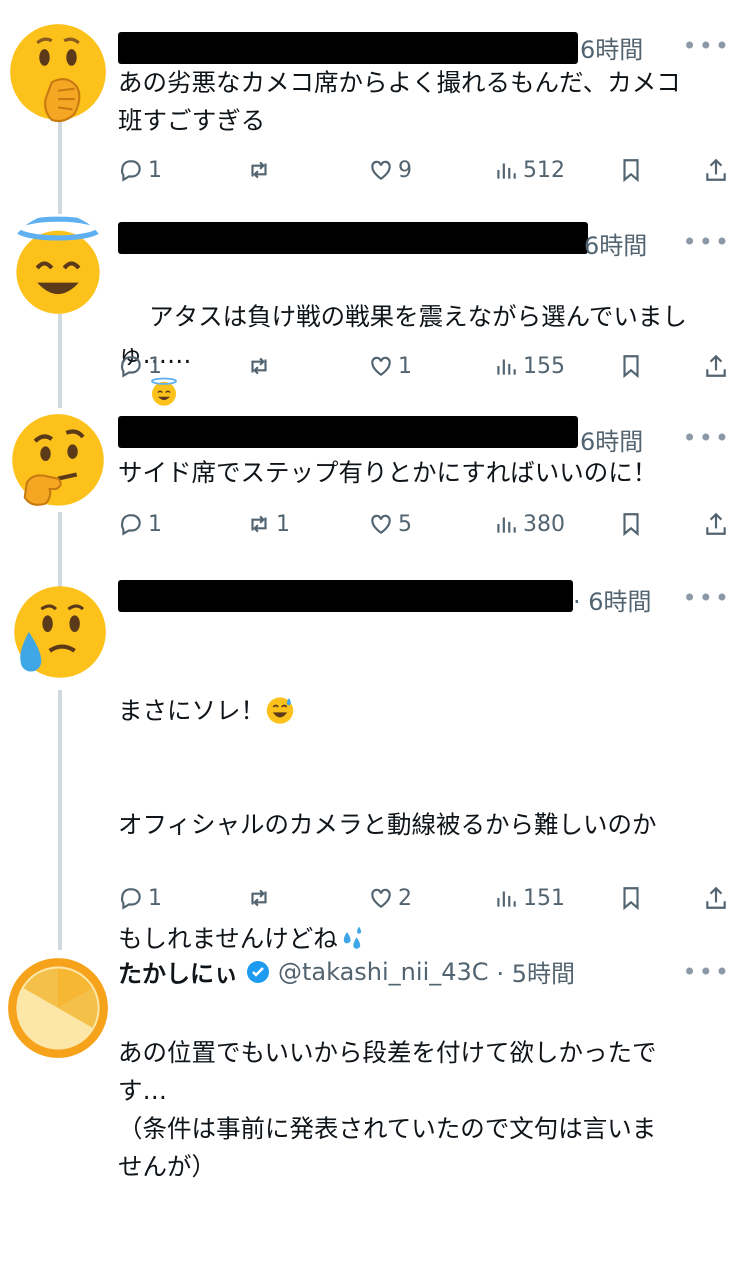 The width and height of the screenshot is (749, 1262). What do you see at coordinates (544, 366) in the screenshot?
I see `views-count: 155` at bounding box center [544, 366].